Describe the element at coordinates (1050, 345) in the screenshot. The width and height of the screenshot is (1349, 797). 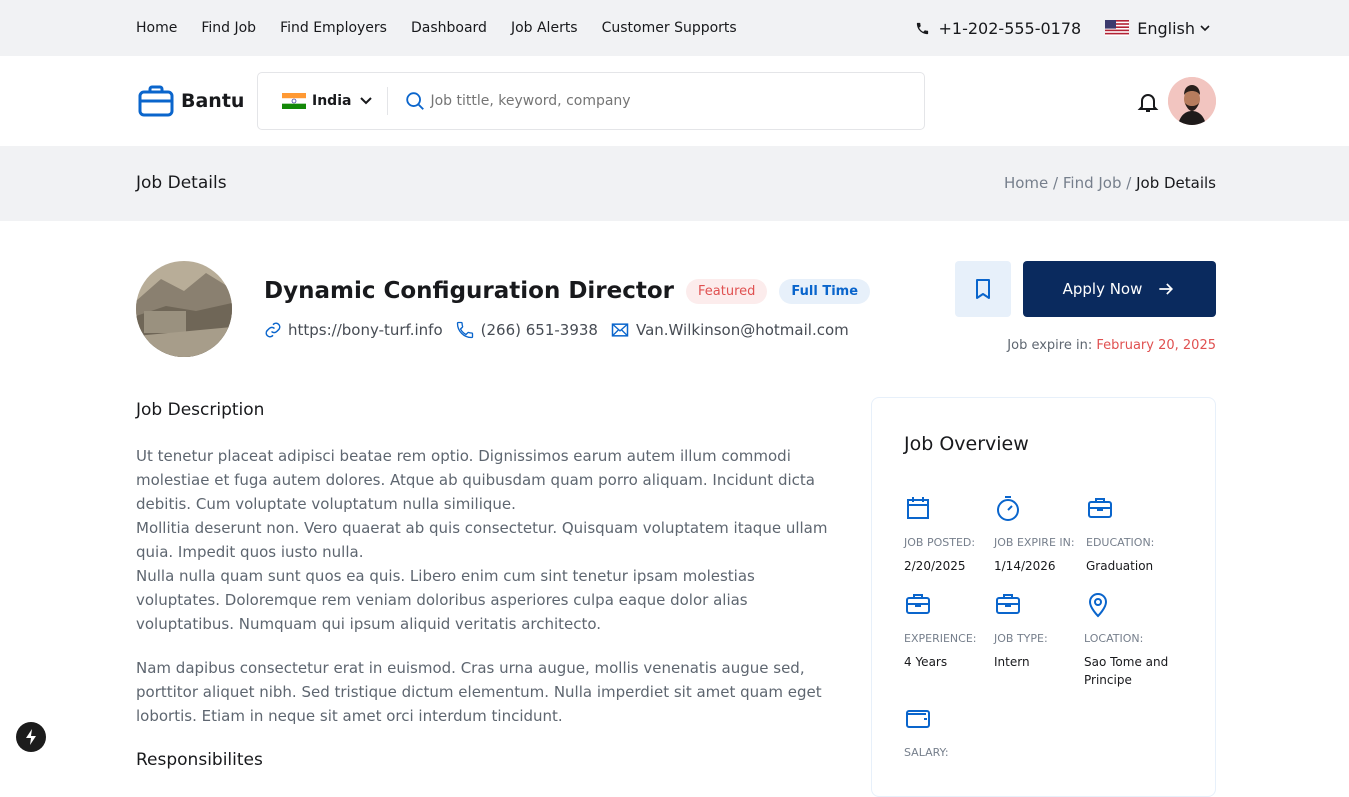
I see `expire-label: Job expire in:` at that location.